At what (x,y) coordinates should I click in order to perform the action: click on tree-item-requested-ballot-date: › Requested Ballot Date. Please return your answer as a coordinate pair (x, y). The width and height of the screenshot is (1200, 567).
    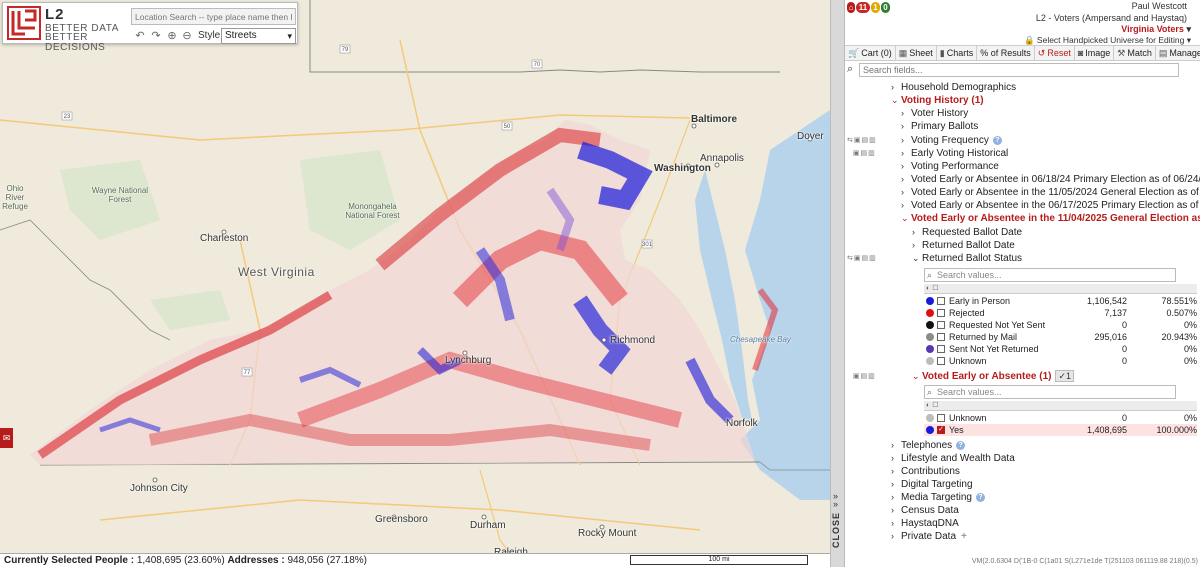
    Looking at the image, I should click on (1022, 232).